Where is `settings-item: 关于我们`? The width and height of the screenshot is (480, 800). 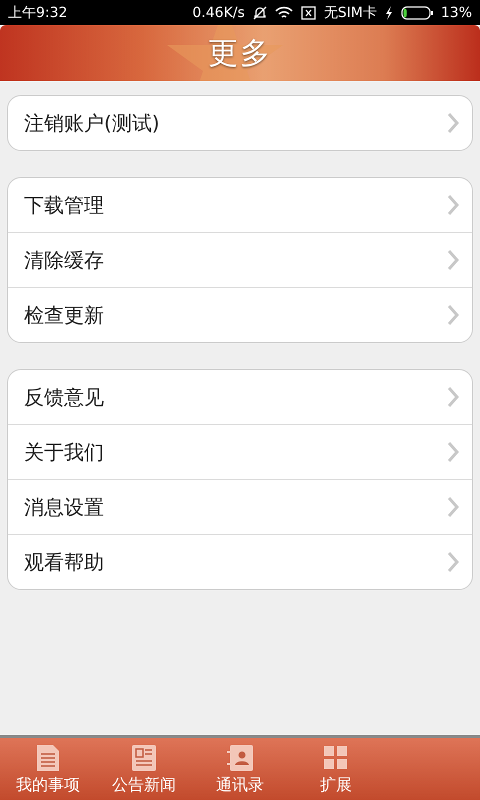
settings-item: 关于我们 is located at coordinates (240, 451).